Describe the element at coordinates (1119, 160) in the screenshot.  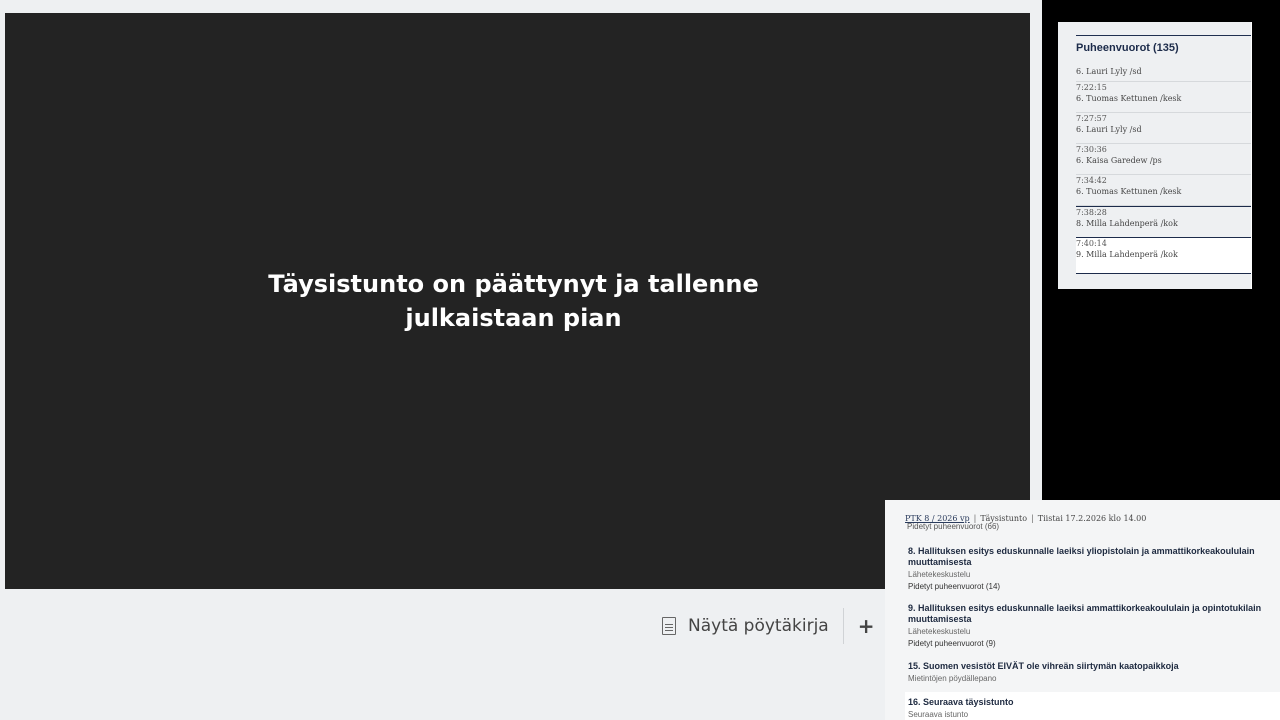
I see `speech-speaker: 6. Kaisa Garedew /ps` at that location.